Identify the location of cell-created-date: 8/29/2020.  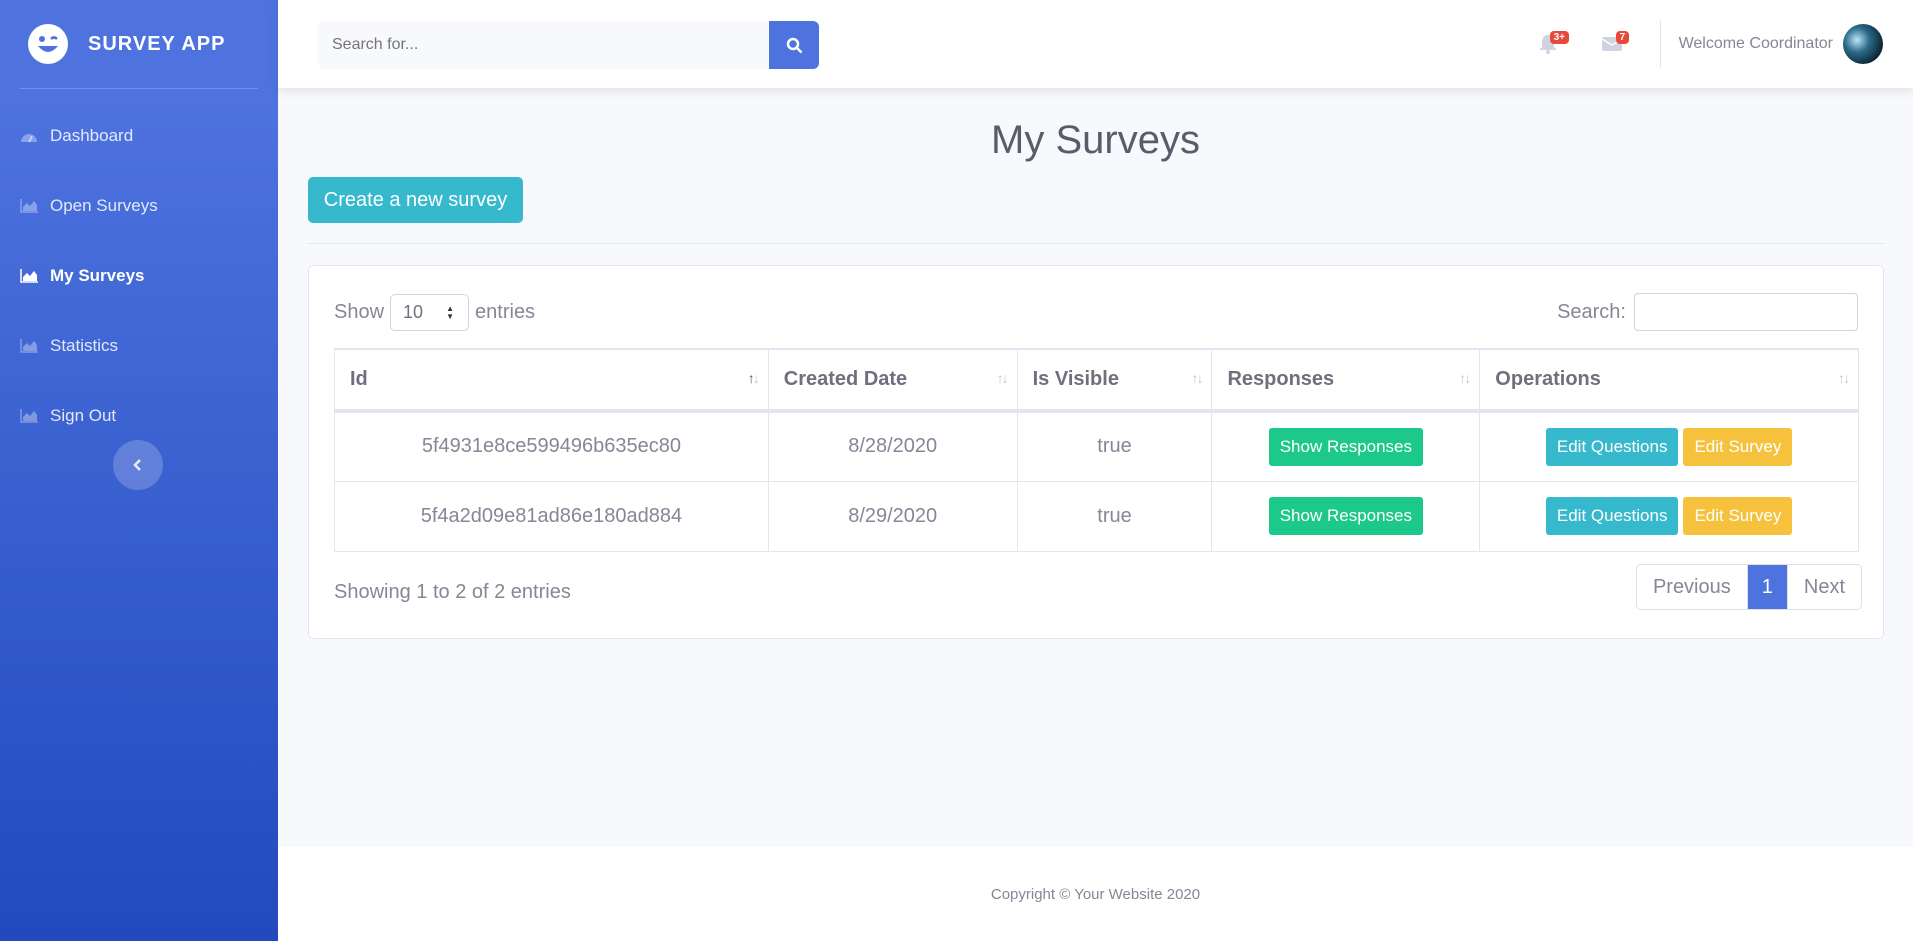
(892, 516).